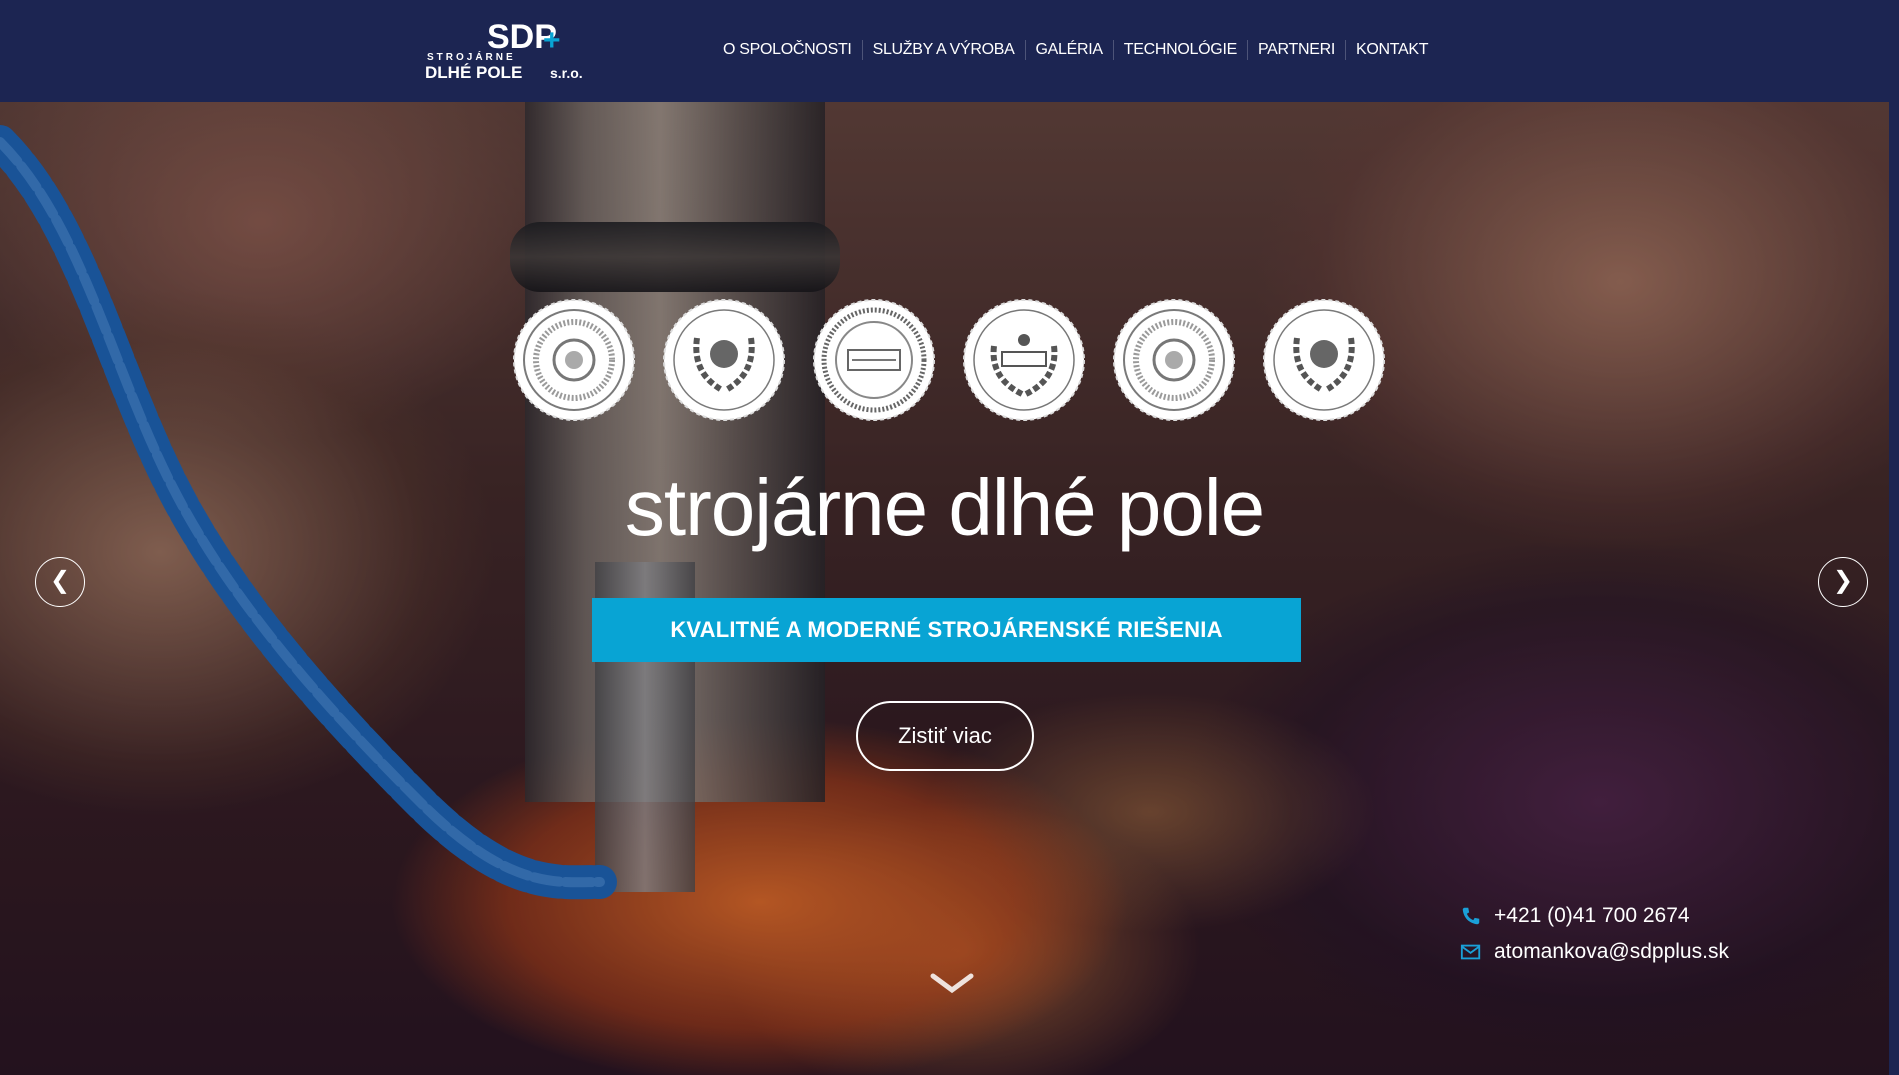 The height and width of the screenshot is (1075, 1899). What do you see at coordinates (874, 360) in the screenshot?
I see `banner-seal-icon` at bounding box center [874, 360].